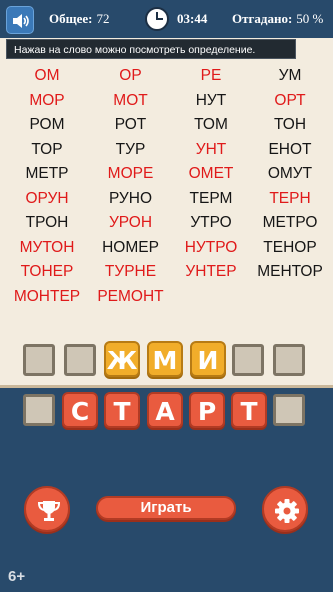 The image size is (333, 592). I want to click on word-item: НУТ, so click(211, 101).